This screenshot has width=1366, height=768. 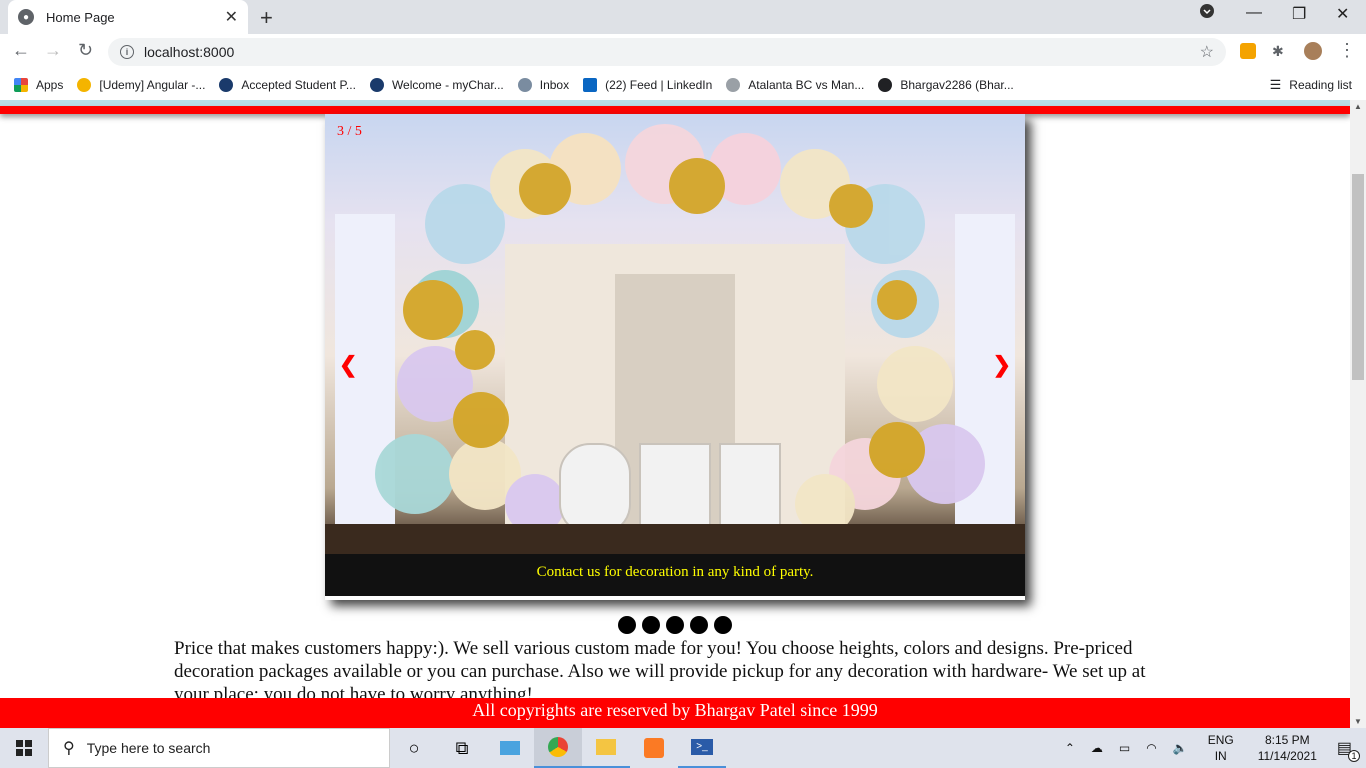 I want to click on reading-list-icon: ☰, so click(x=1275, y=84).